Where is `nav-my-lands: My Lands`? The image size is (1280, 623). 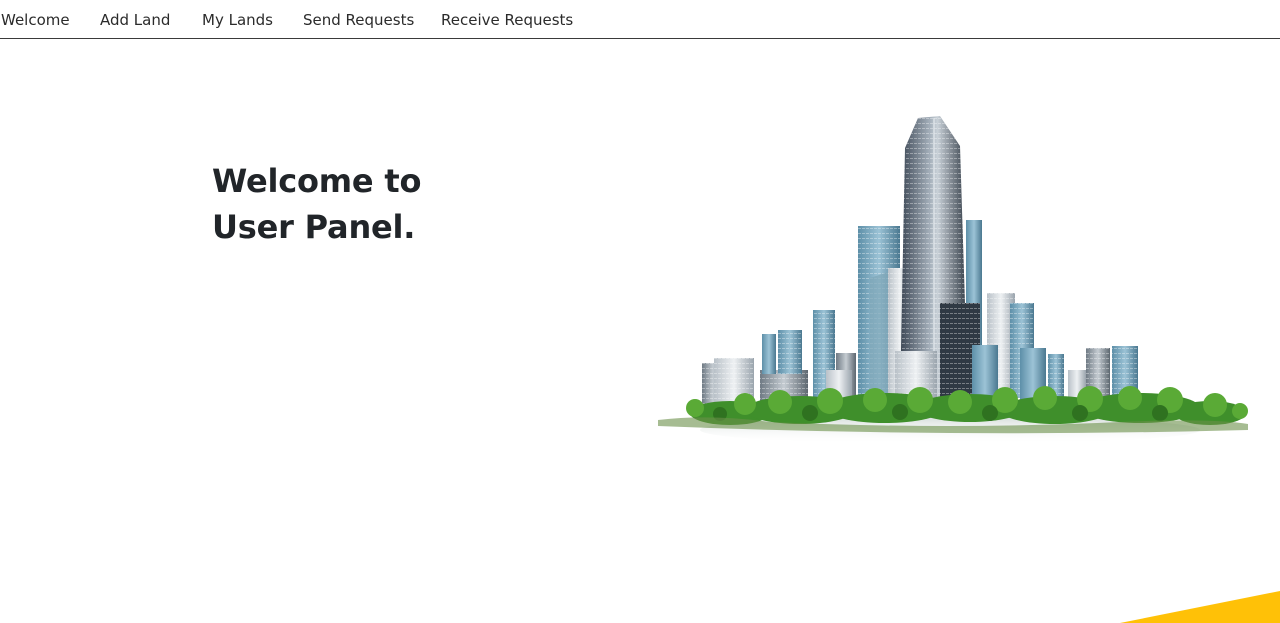
nav-my-lands: My Lands is located at coordinates (237, 20).